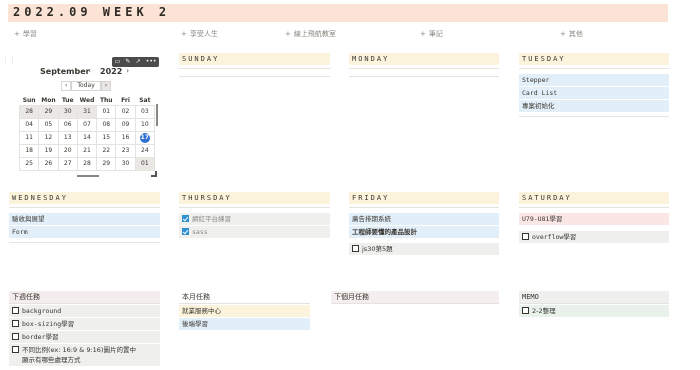  I want to click on todo-item: 不同比例(ex: 16:9 & 9:16)圖片的置中 顯示有哪些處理方式, so click(84, 355).